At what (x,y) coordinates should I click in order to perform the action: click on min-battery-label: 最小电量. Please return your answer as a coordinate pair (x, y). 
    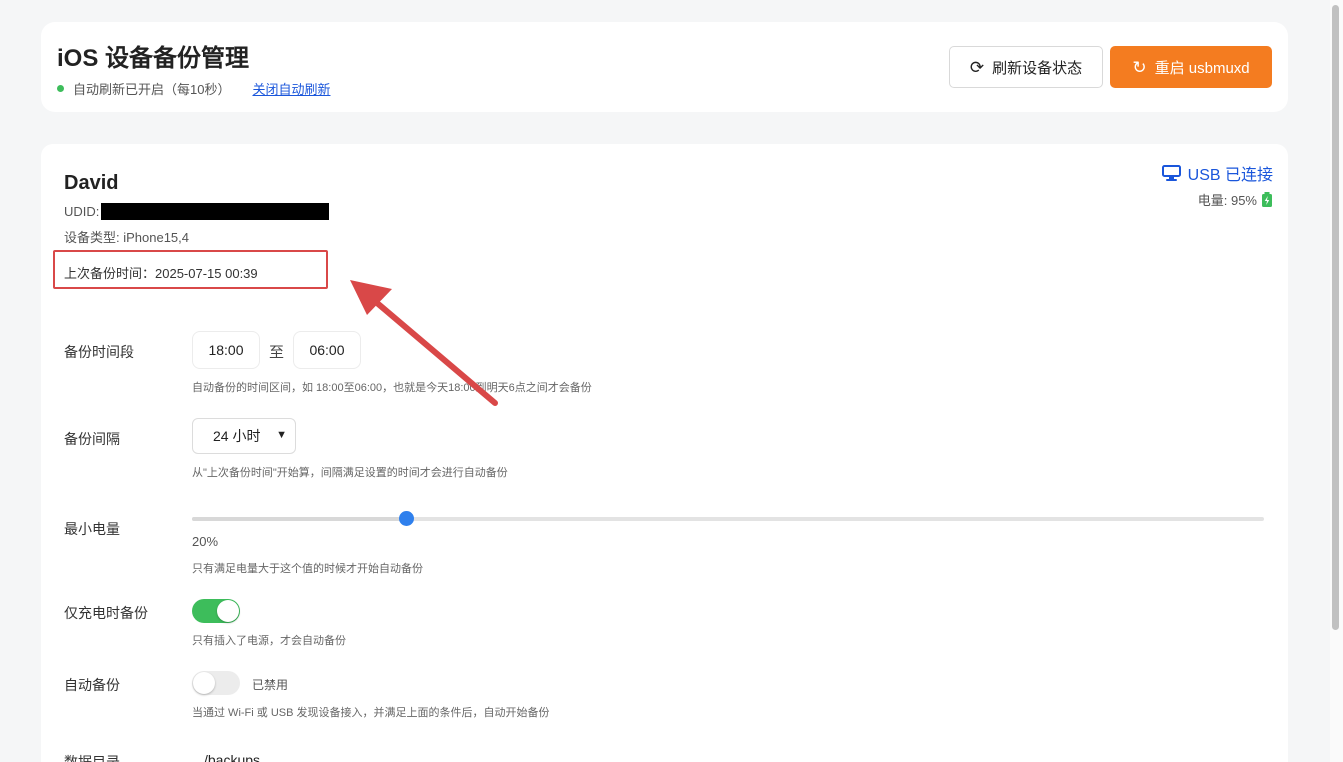
    Looking at the image, I should click on (92, 529).